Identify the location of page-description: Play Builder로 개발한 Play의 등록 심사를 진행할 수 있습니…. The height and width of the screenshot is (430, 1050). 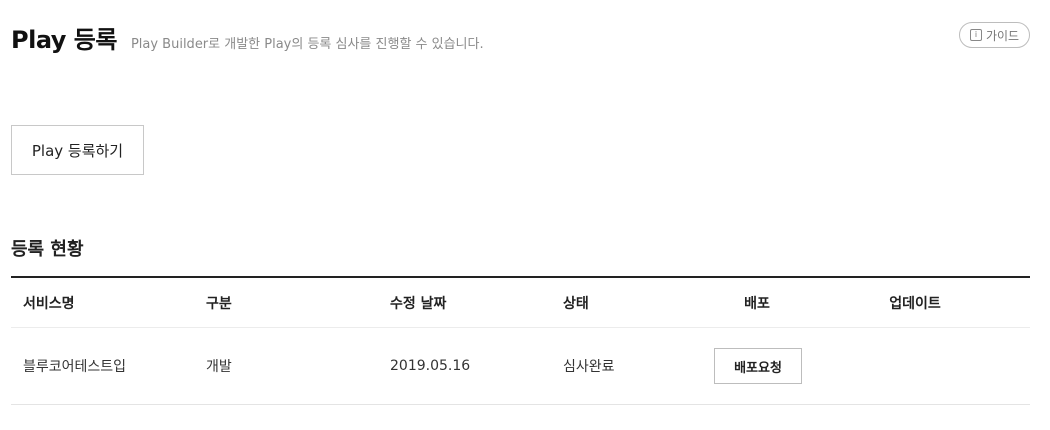
(307, 44).